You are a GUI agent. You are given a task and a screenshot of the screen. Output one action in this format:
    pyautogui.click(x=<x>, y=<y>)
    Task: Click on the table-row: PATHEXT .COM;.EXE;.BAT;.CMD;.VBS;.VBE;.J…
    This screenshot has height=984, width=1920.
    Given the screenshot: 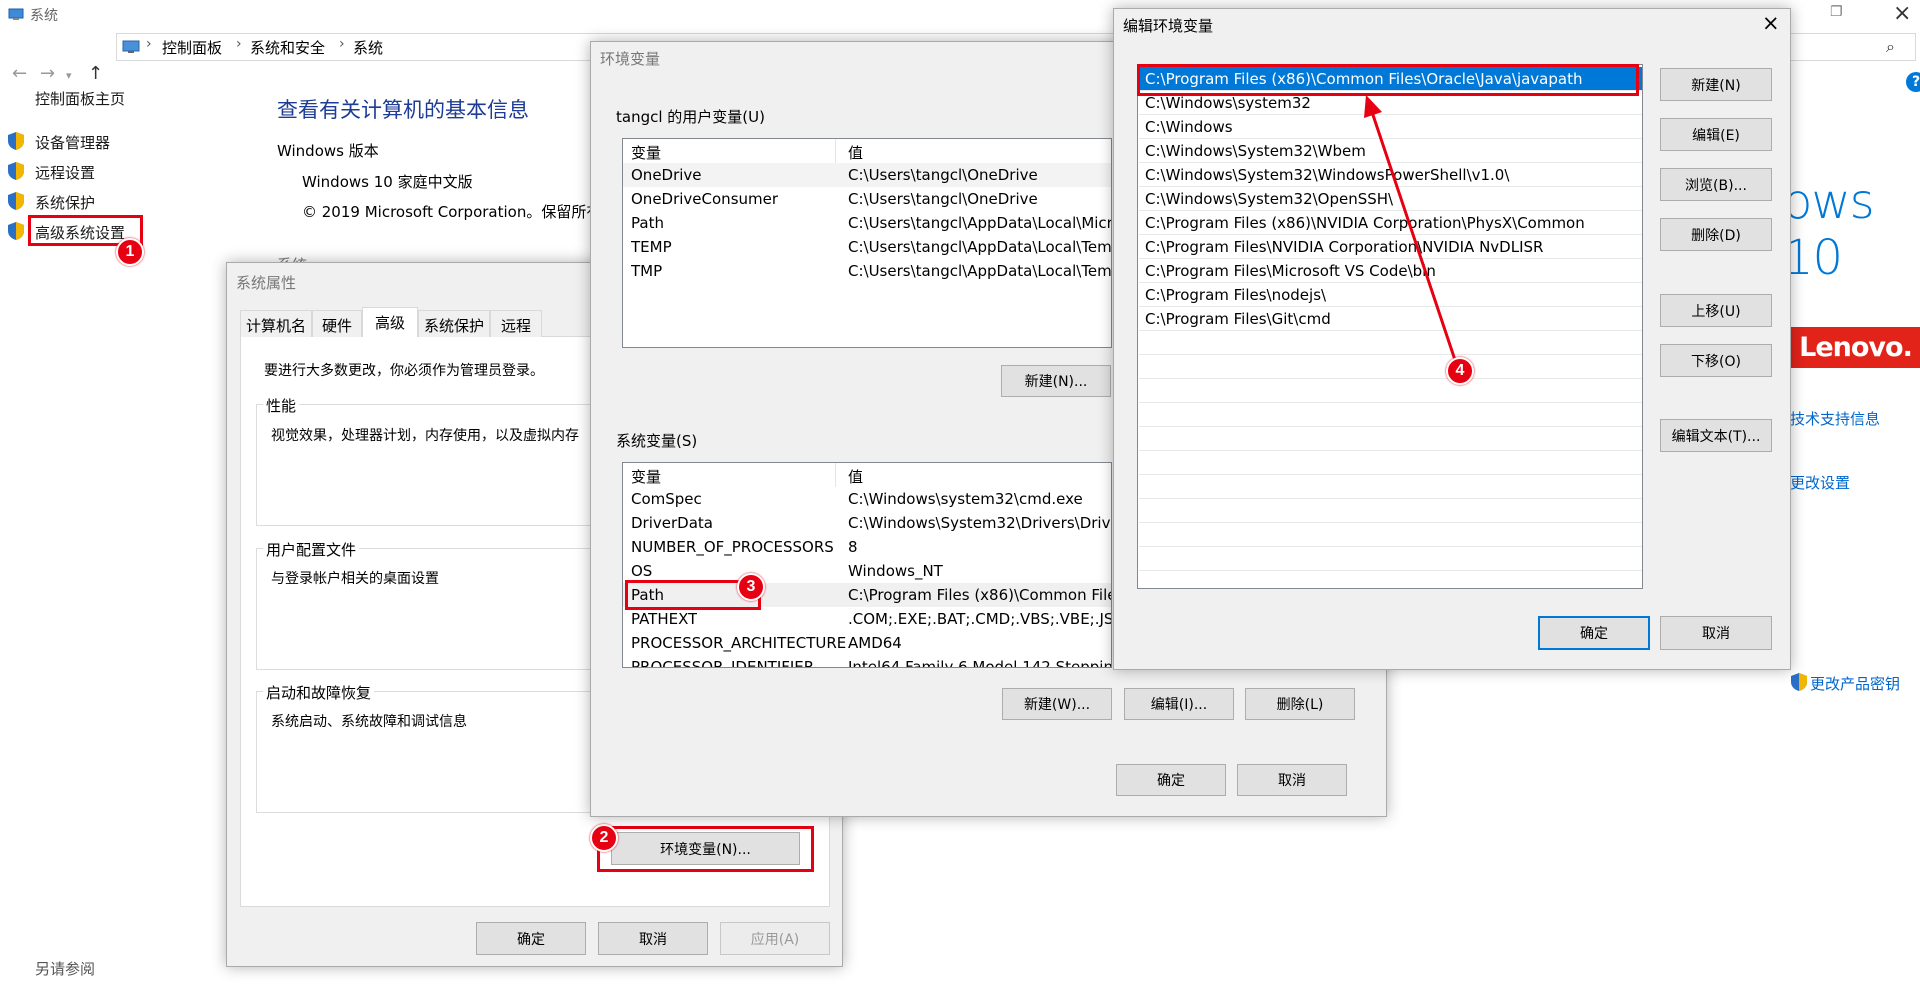 What is the action you would take?
    pyautogui.click(x=867, y=619)
    